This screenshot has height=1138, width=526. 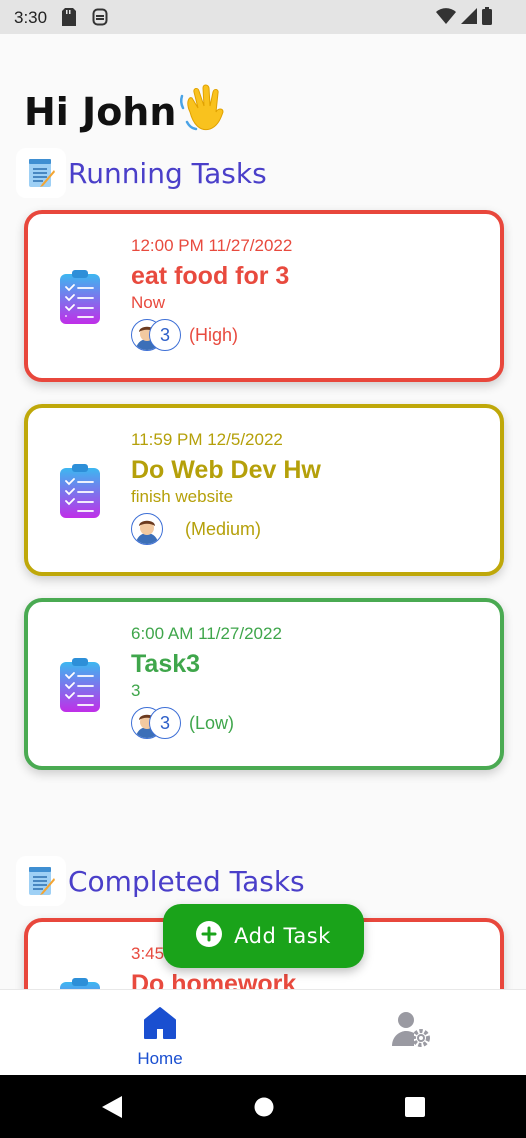 I want to click on waving-hand-icon, so click(x=202, y=111).